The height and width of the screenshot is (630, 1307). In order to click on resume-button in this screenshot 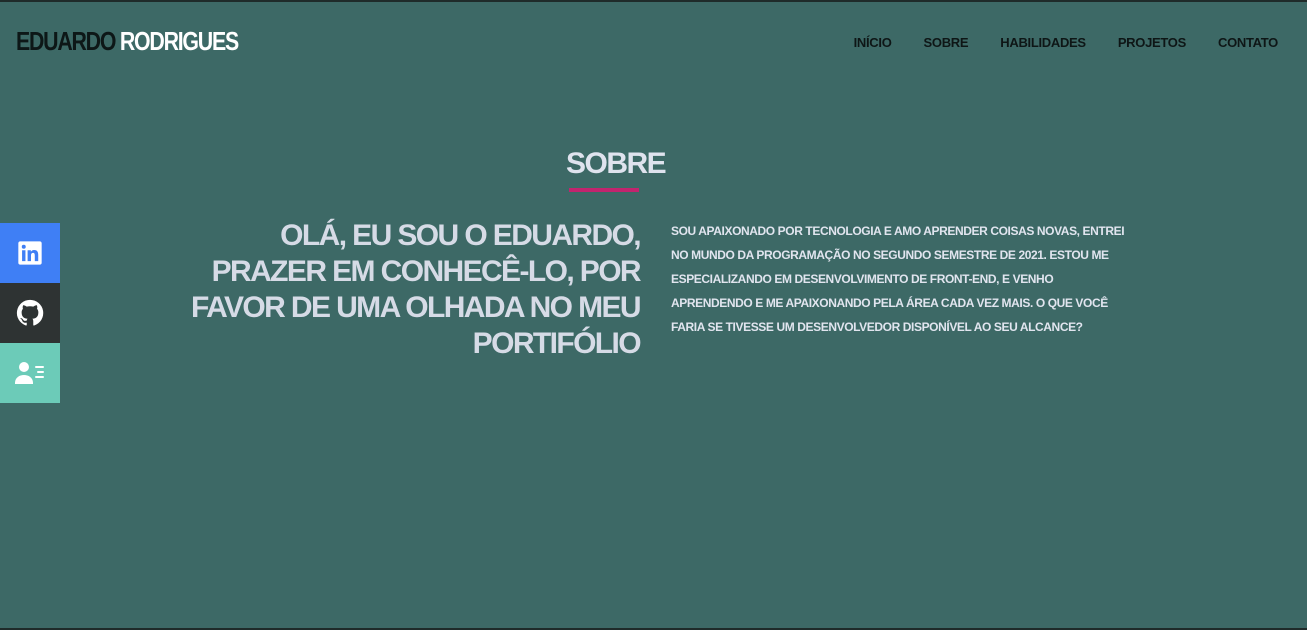, I will do `click(30, 373)`.